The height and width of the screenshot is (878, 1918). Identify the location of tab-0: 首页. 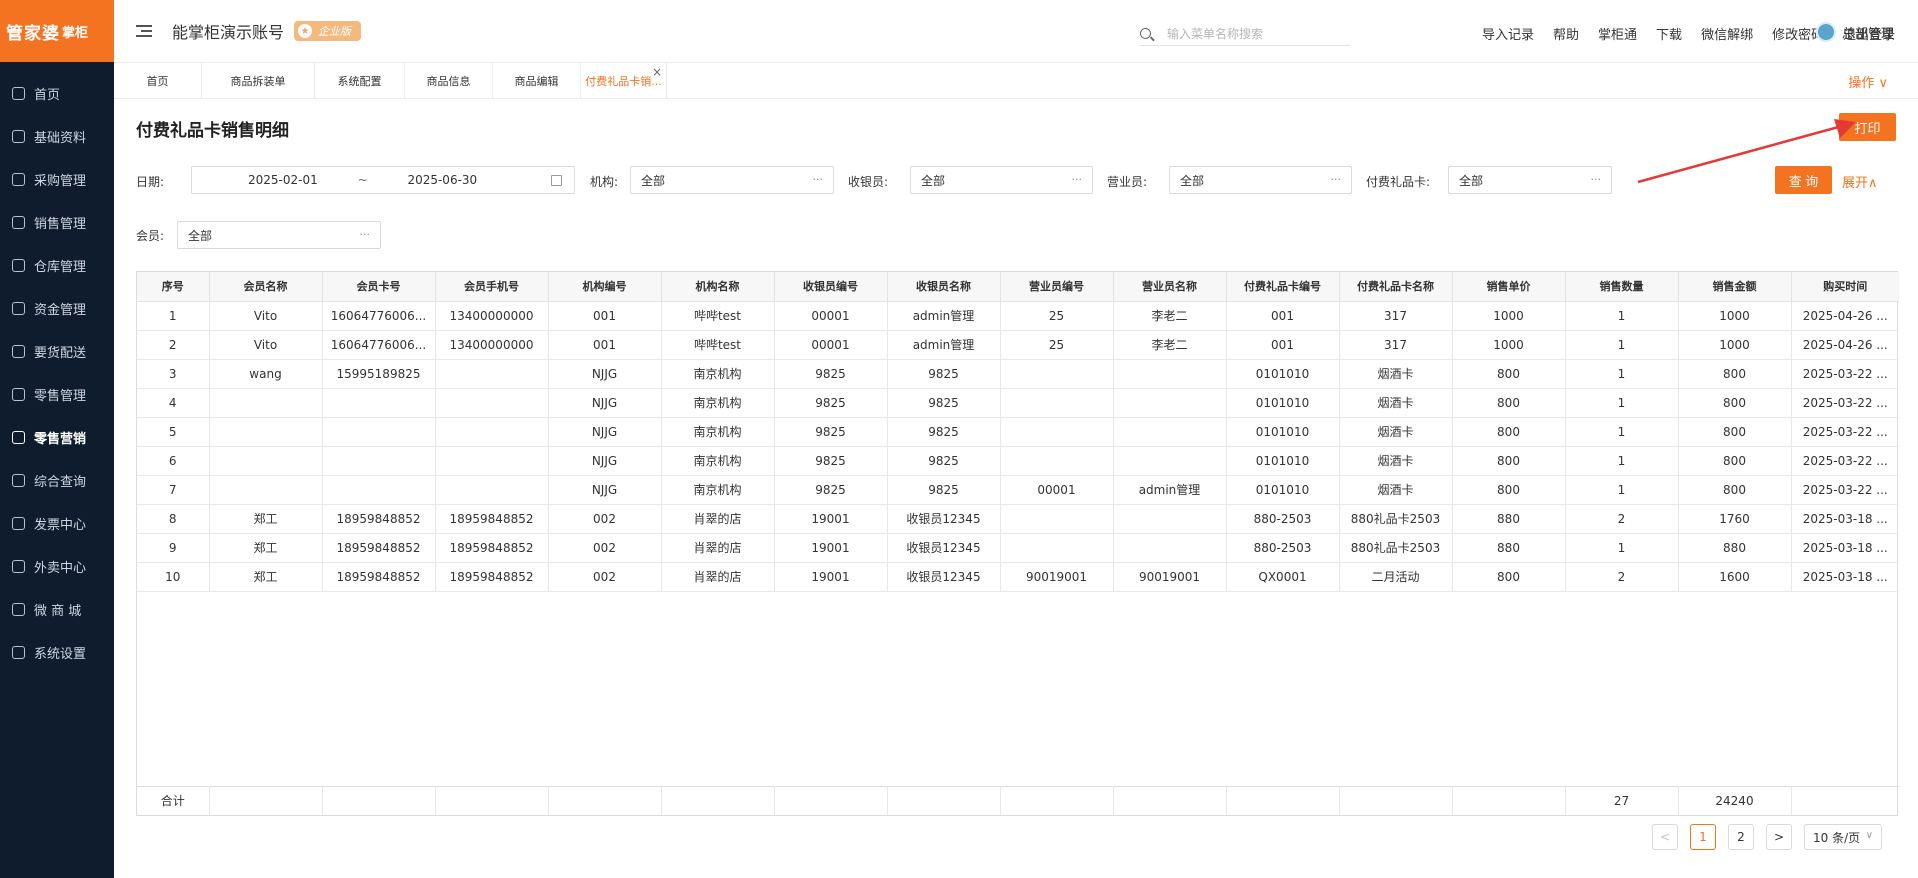
(158, 81).